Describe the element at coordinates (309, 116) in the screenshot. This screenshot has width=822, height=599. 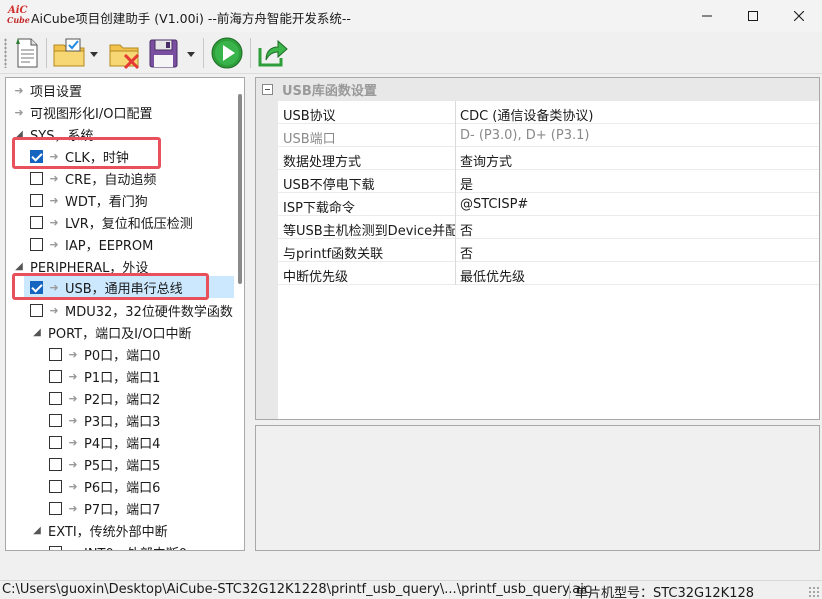
I see `property-name: USB协议` at that location.